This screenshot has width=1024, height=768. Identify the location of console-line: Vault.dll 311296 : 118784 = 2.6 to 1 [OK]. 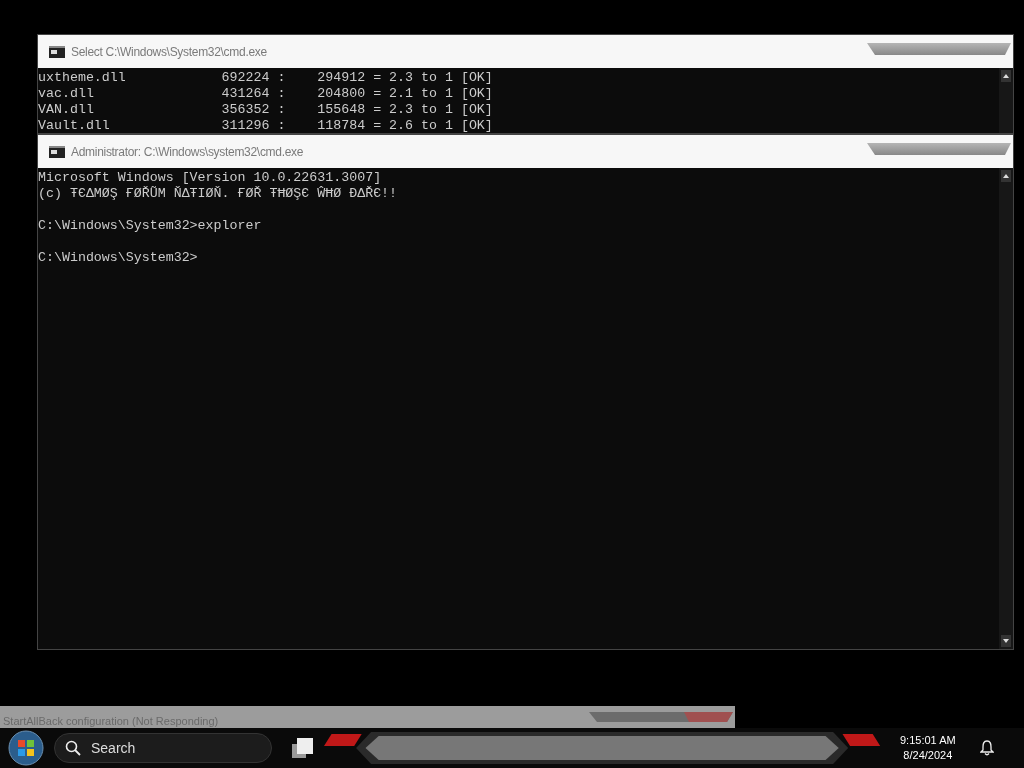
(265, 126).